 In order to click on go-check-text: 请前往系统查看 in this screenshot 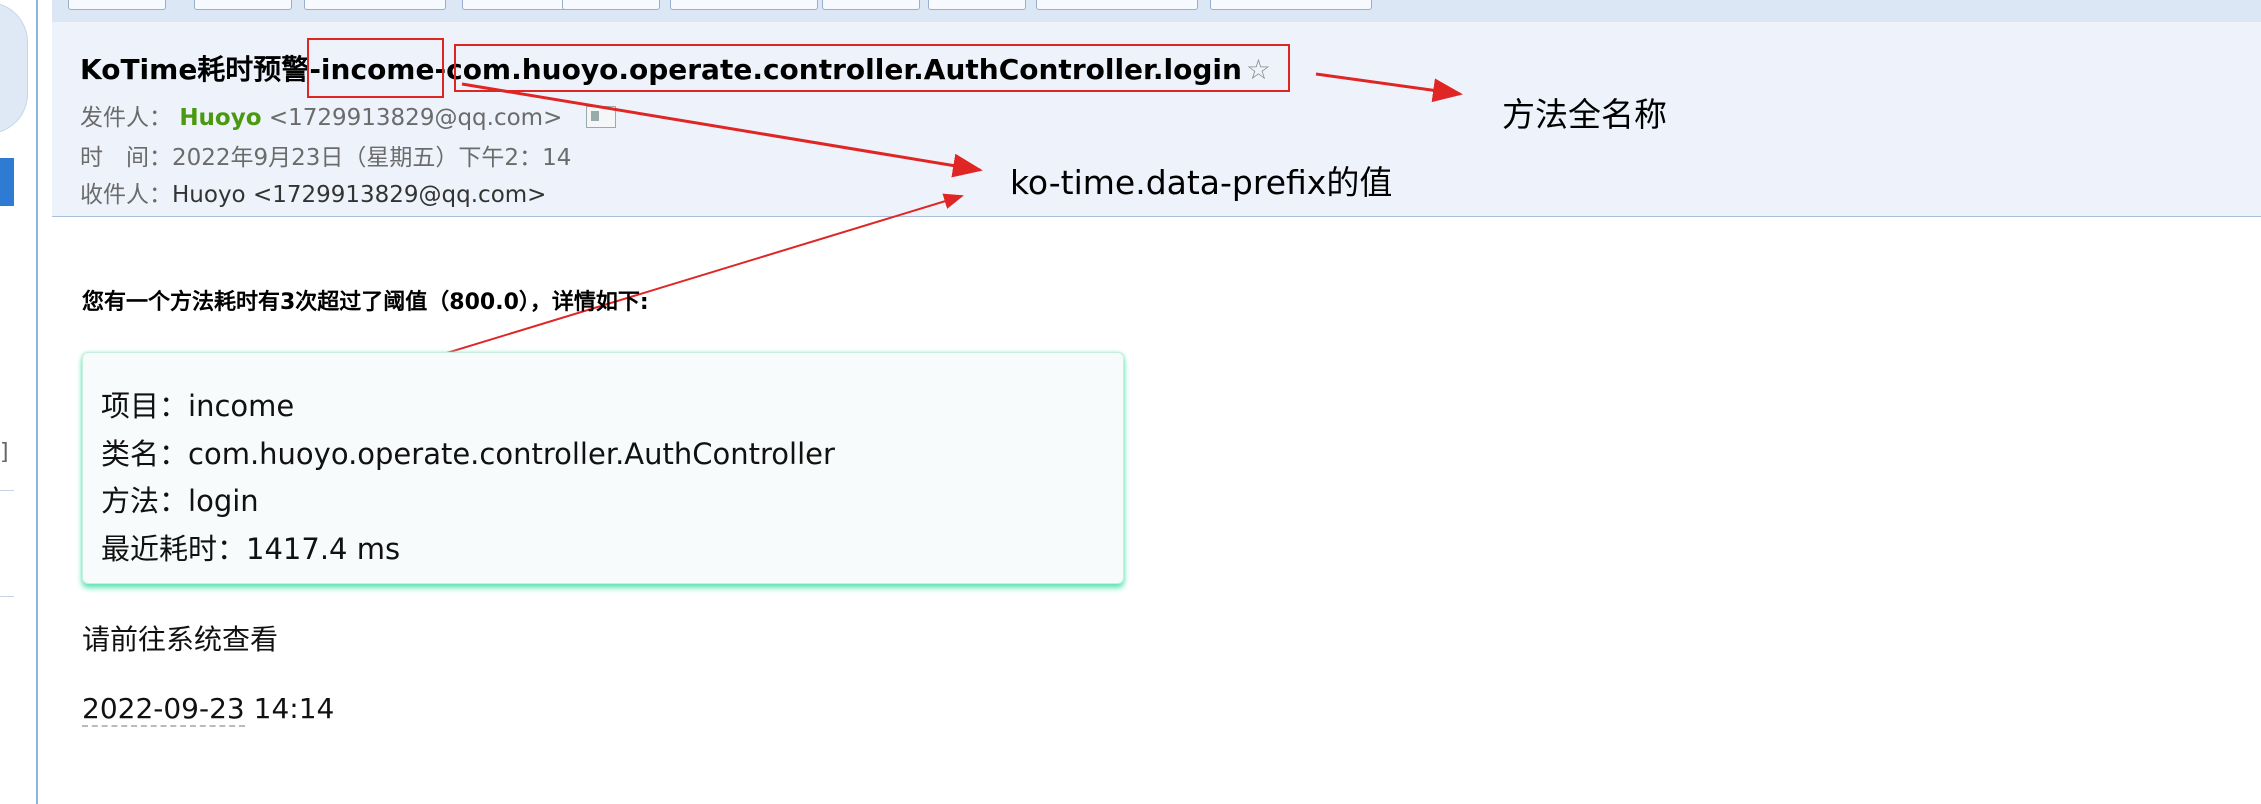, I will do `click(180, 639)`.